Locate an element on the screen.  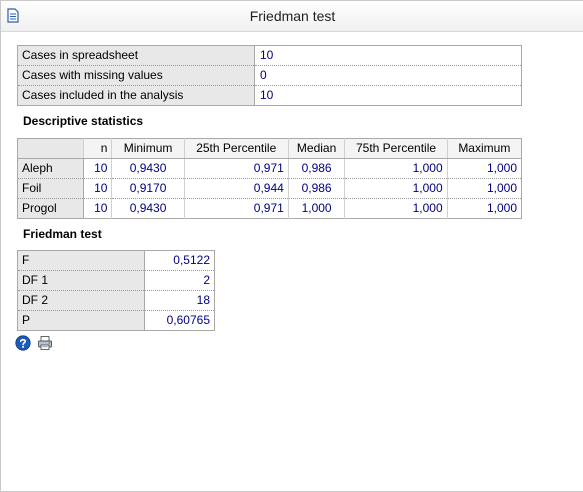
stat-value: 18 is located at coordinates (179, 300).